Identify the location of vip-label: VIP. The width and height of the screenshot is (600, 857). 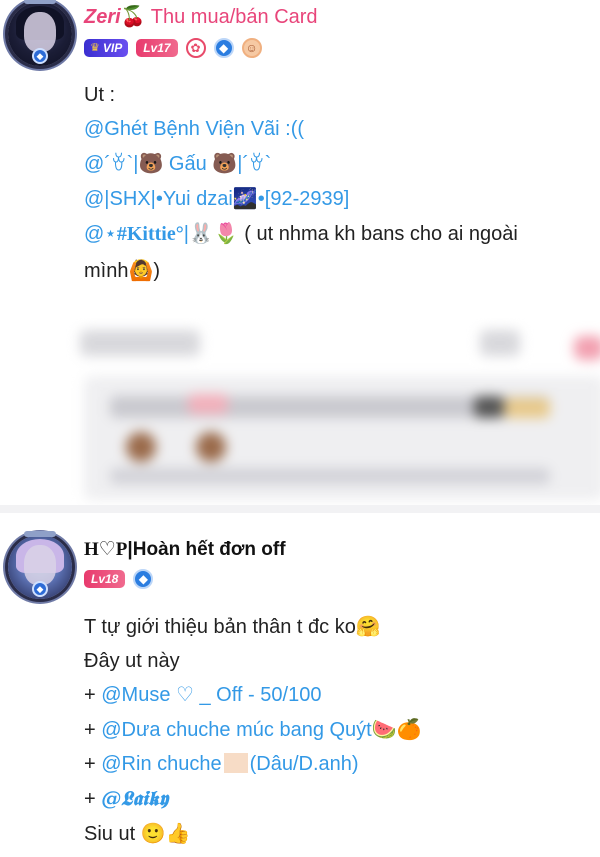
(112, 48).